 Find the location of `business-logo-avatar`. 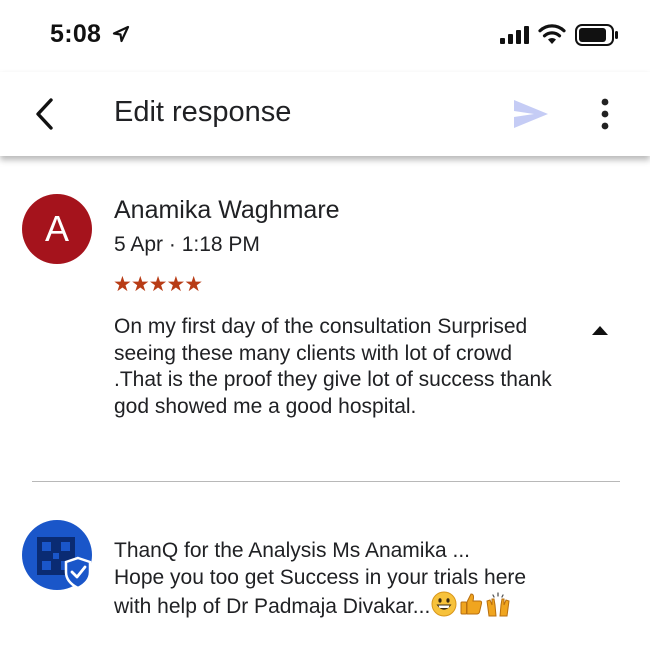

business-logo-avatar is located at coordinates (57, 555).